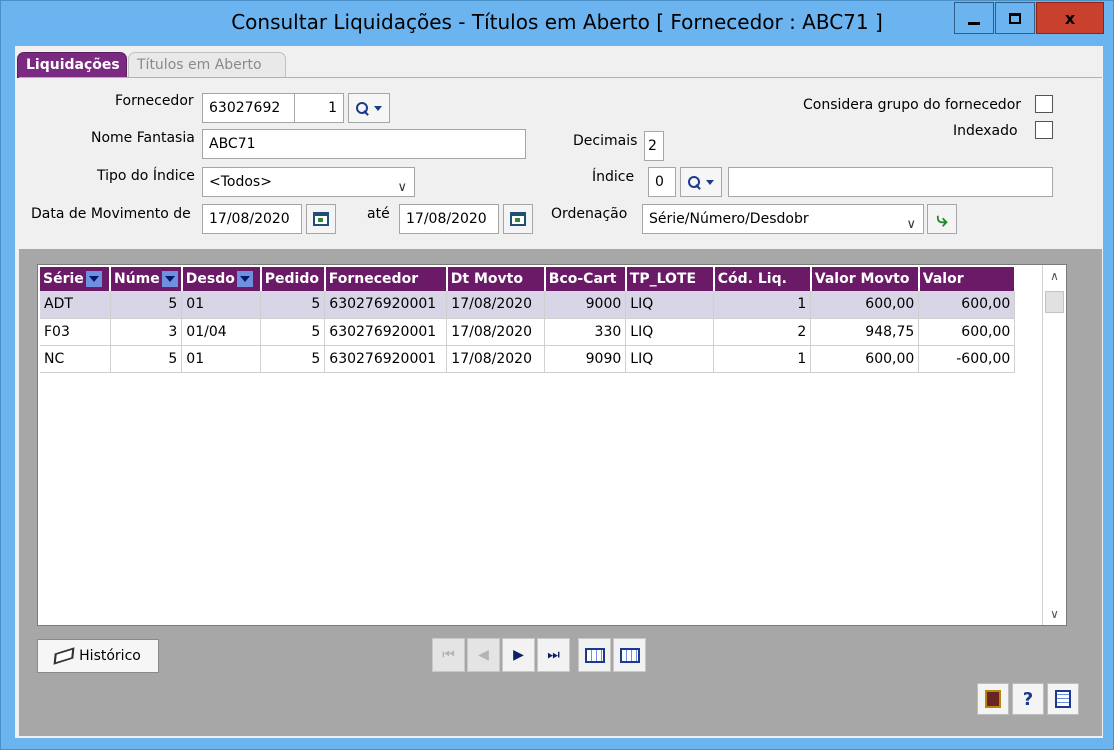 This screenshot has width=1114, height=750. I want to click on indexado-checkbox, so click(1044, 130).